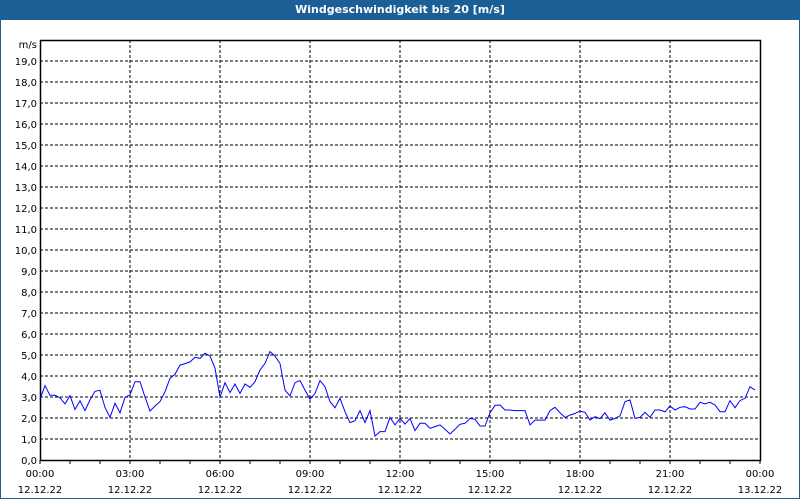  What do you see at coordinates (26, 167) in the screenshot?
I see `y-tick-label: 14,0` at bounding box center [26, 167].